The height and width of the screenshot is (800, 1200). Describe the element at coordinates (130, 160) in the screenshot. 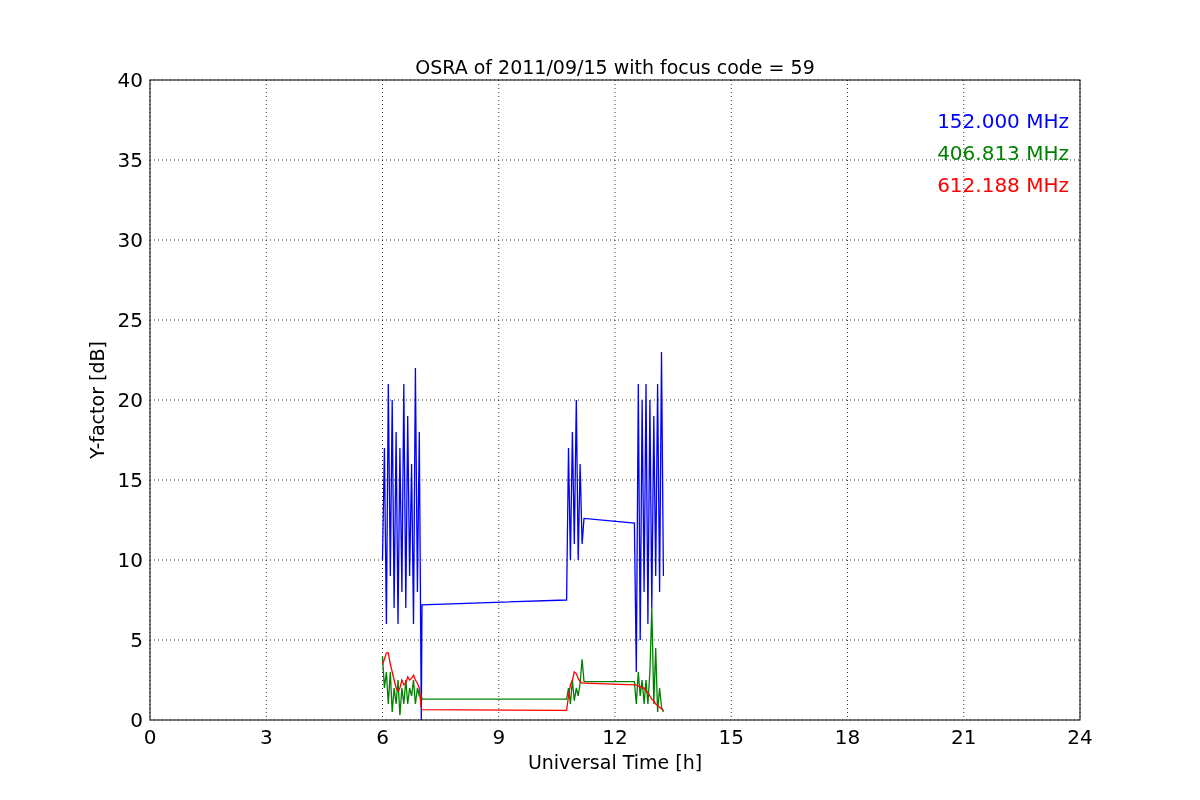

I see `y-tick-label: 35` at that location.